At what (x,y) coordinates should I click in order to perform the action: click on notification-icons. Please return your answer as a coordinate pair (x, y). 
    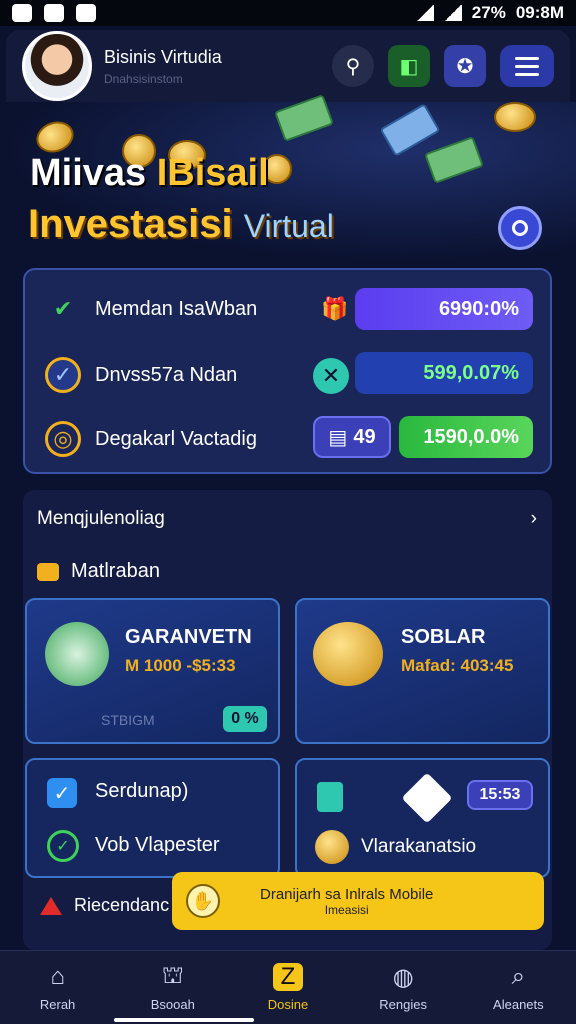
    Looking at the image, I should click on (54, 13).